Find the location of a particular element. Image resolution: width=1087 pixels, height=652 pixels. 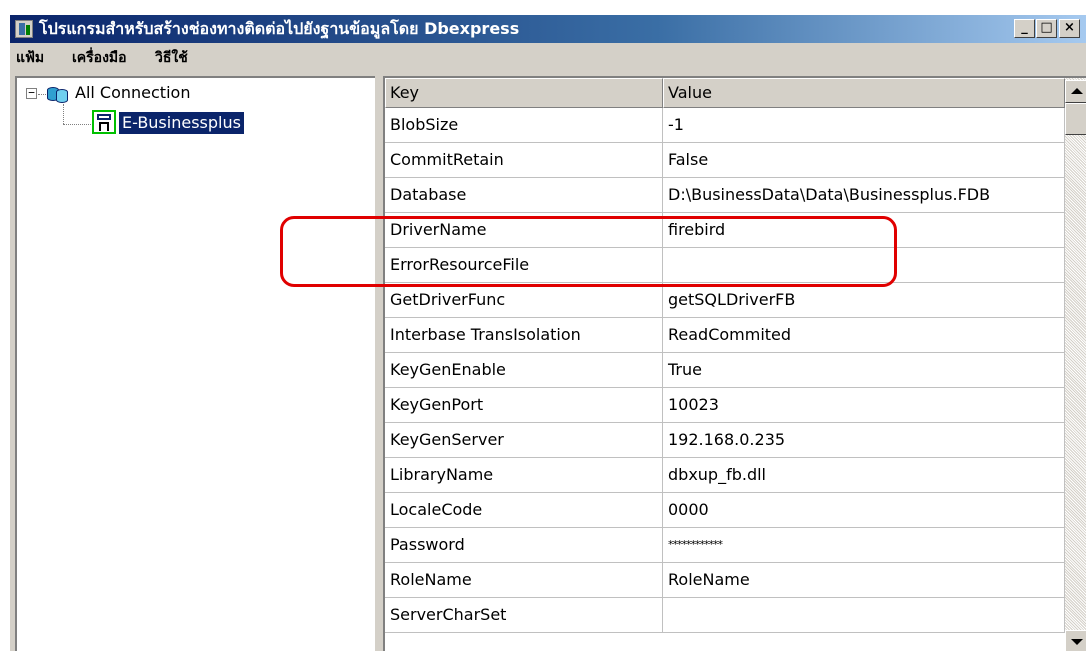

menu-tools: เครื่องมือ is located at coordinates (99, 58).